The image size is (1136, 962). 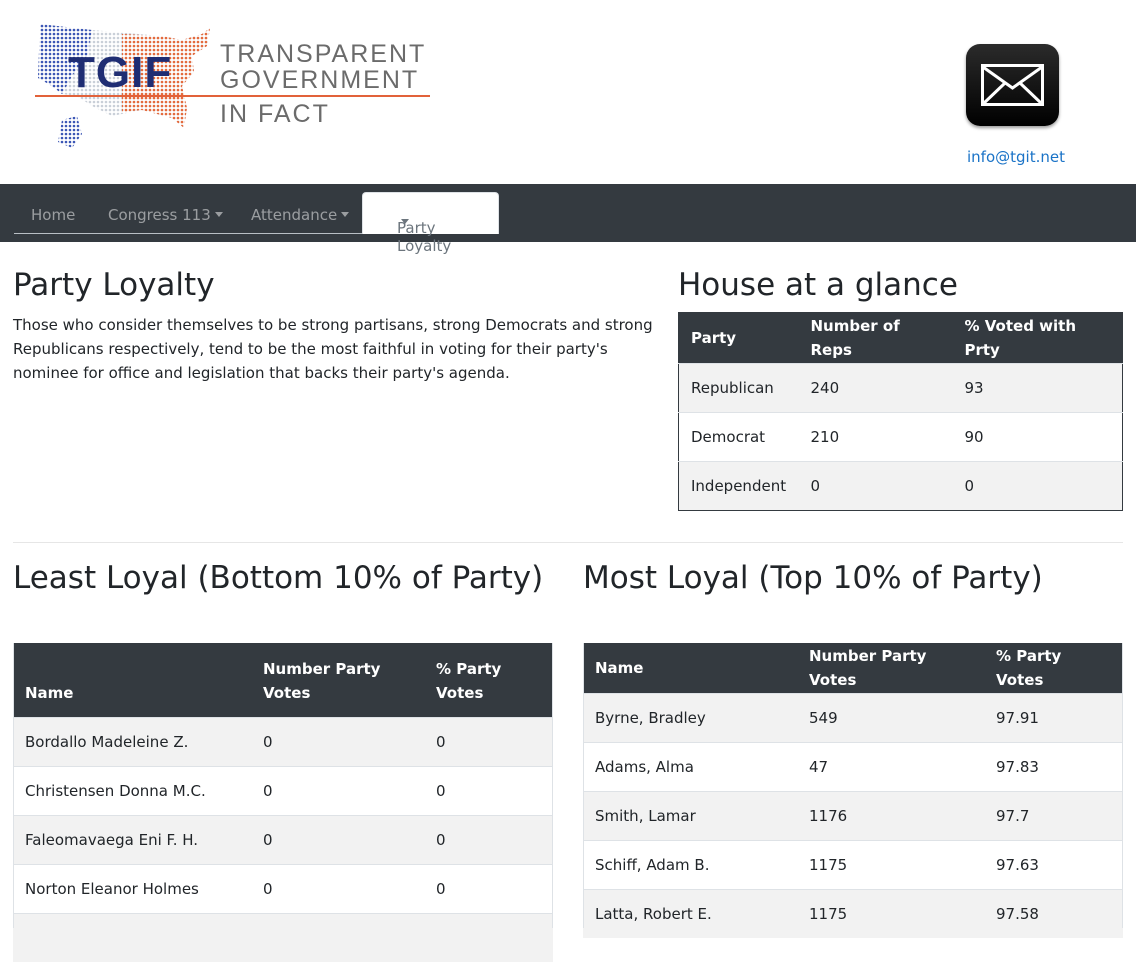 What do you see at coordinates (890, 816) in the screenshot?
I see `cell-num-votes: 1176` at bounding box center [890, 816].